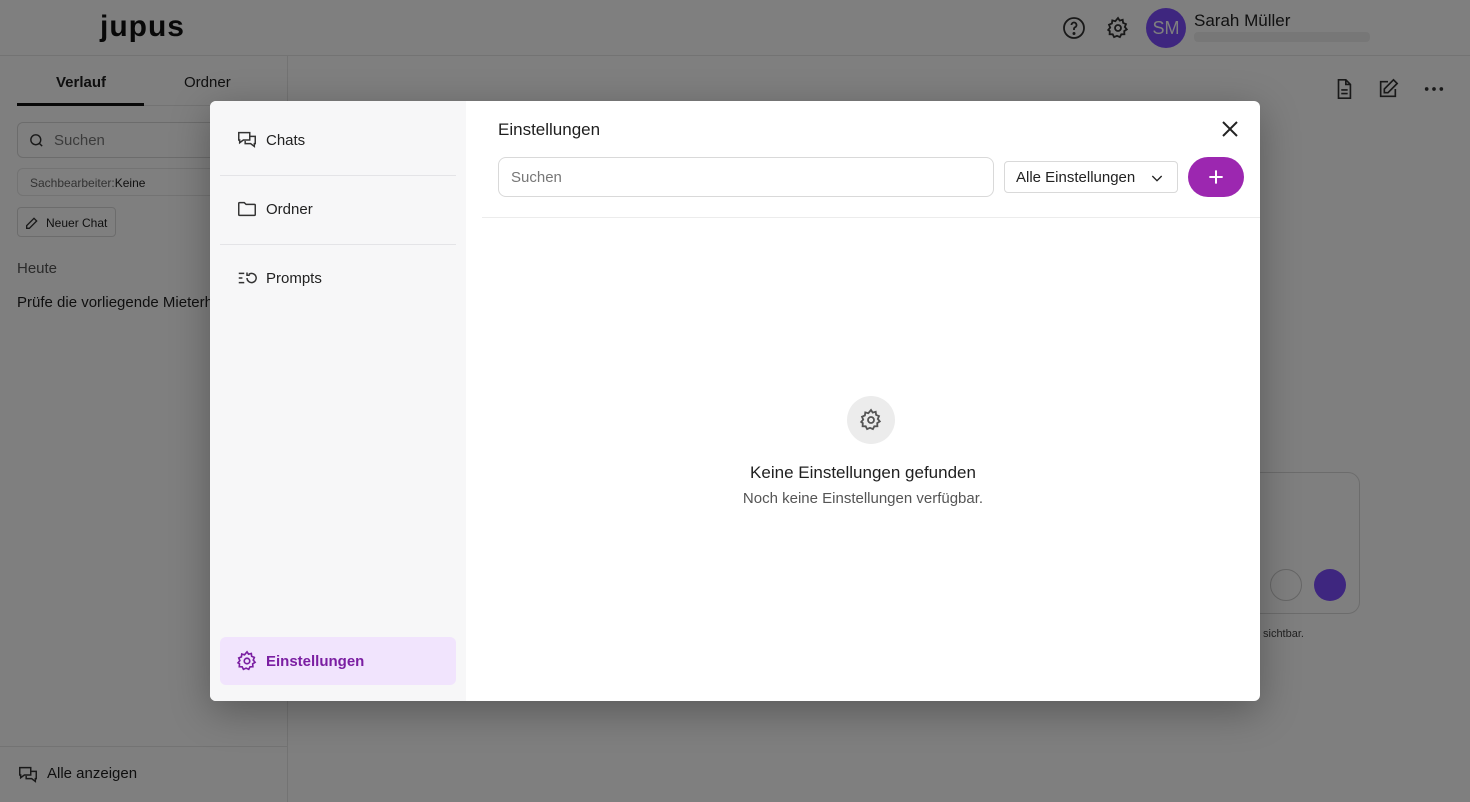  Describe the element at coordinates (1157, 178) in the screenshot. I see `chevron-down-icon` at that location.